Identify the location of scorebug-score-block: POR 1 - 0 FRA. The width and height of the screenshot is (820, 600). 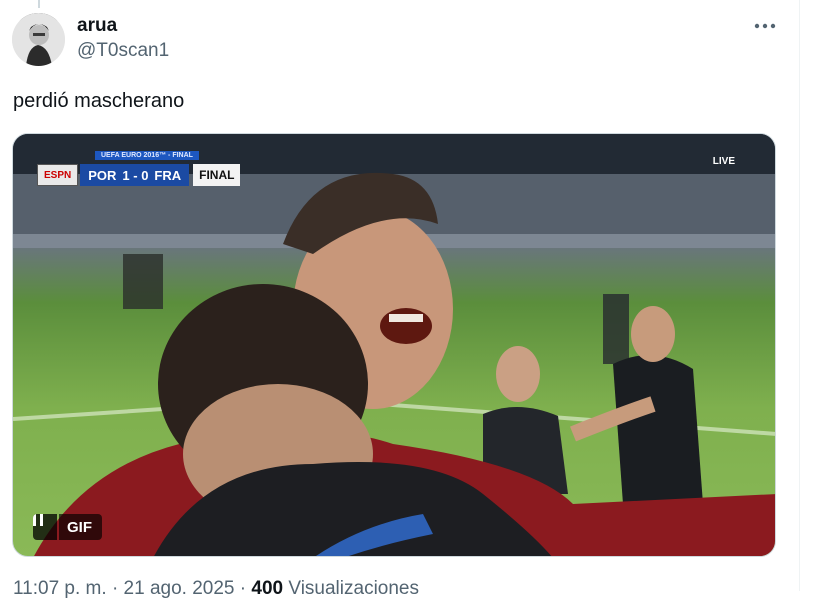
(135, 175).